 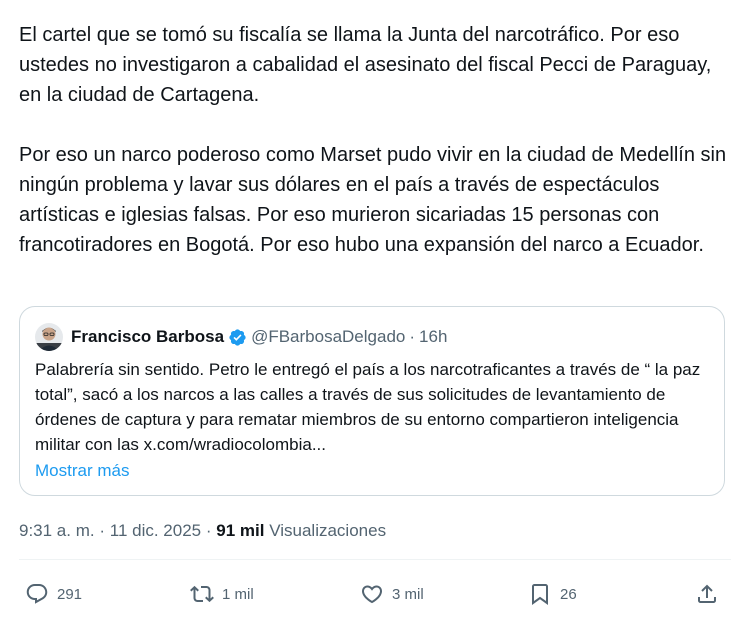 What do you see at coordinates (70, 594) in the screenshot?
I see `reply-count: 291` at bounding box center [70, 594].